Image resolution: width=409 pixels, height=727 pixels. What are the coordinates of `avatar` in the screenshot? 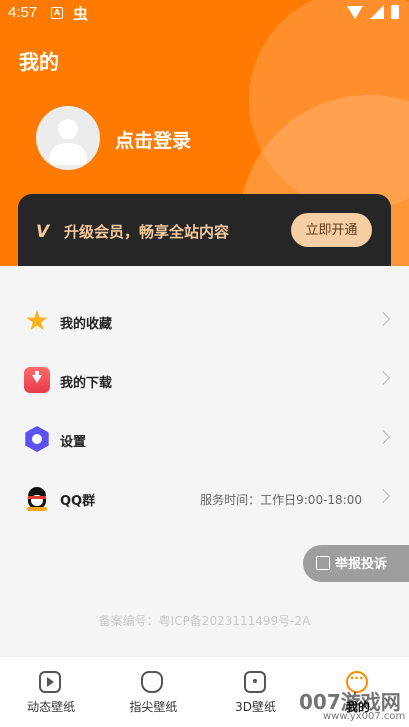 It's located at (68, 138).